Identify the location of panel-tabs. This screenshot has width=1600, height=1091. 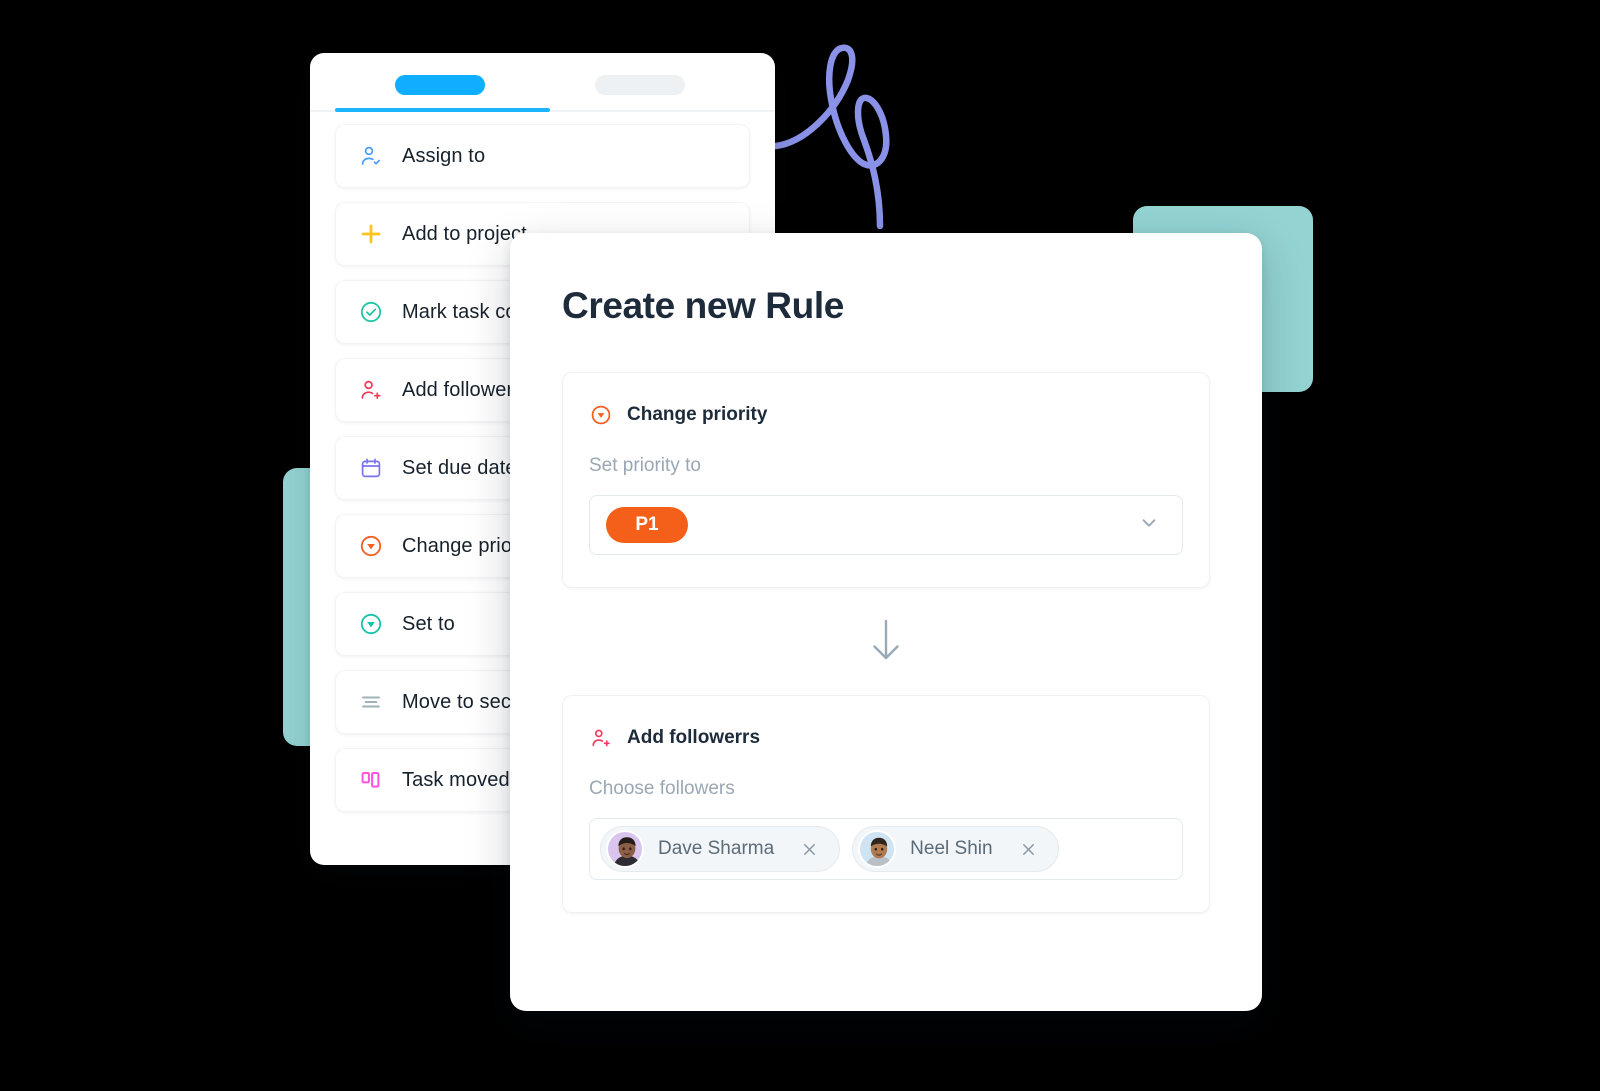
(542, 82).